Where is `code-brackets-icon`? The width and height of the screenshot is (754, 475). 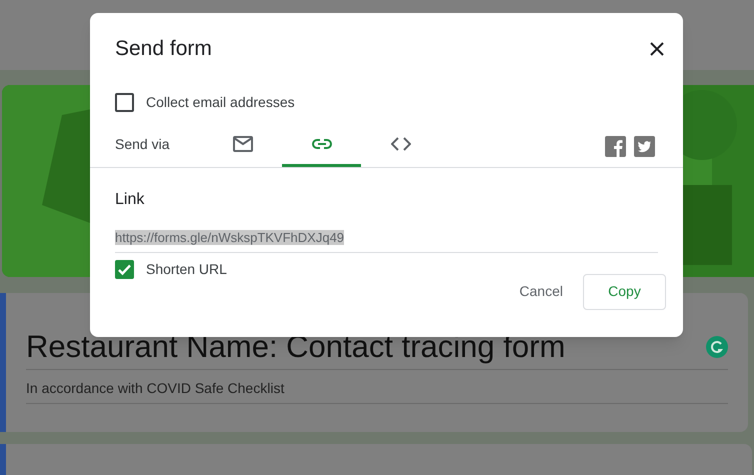 code-brackets-icon is located at coordinates (400, 143).